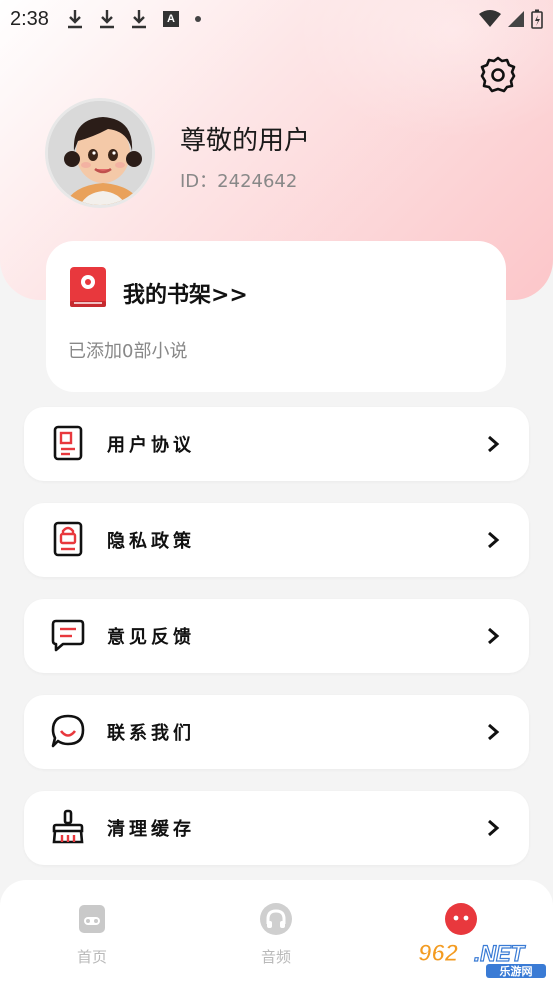 The height and width of the screenshot is (984, 553). Describe the element at coordinates (185, 293) in the screenshot. I see `bookshelf-title: 我的书架>>` at that location.